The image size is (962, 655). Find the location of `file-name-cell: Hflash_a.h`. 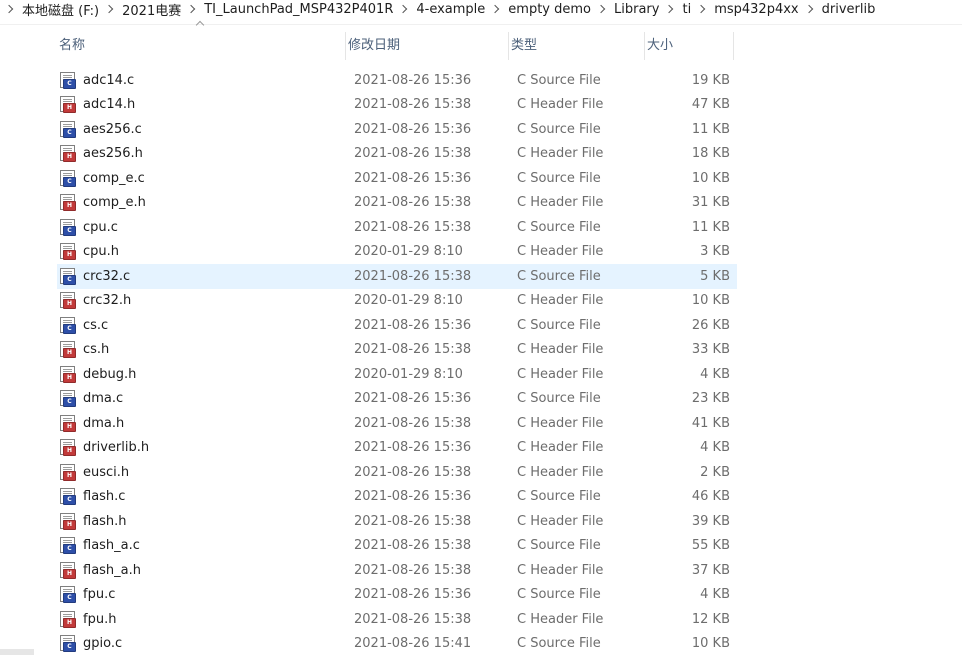

file-name-cell: Hflash_a.h is located at coordinates (205, 570).